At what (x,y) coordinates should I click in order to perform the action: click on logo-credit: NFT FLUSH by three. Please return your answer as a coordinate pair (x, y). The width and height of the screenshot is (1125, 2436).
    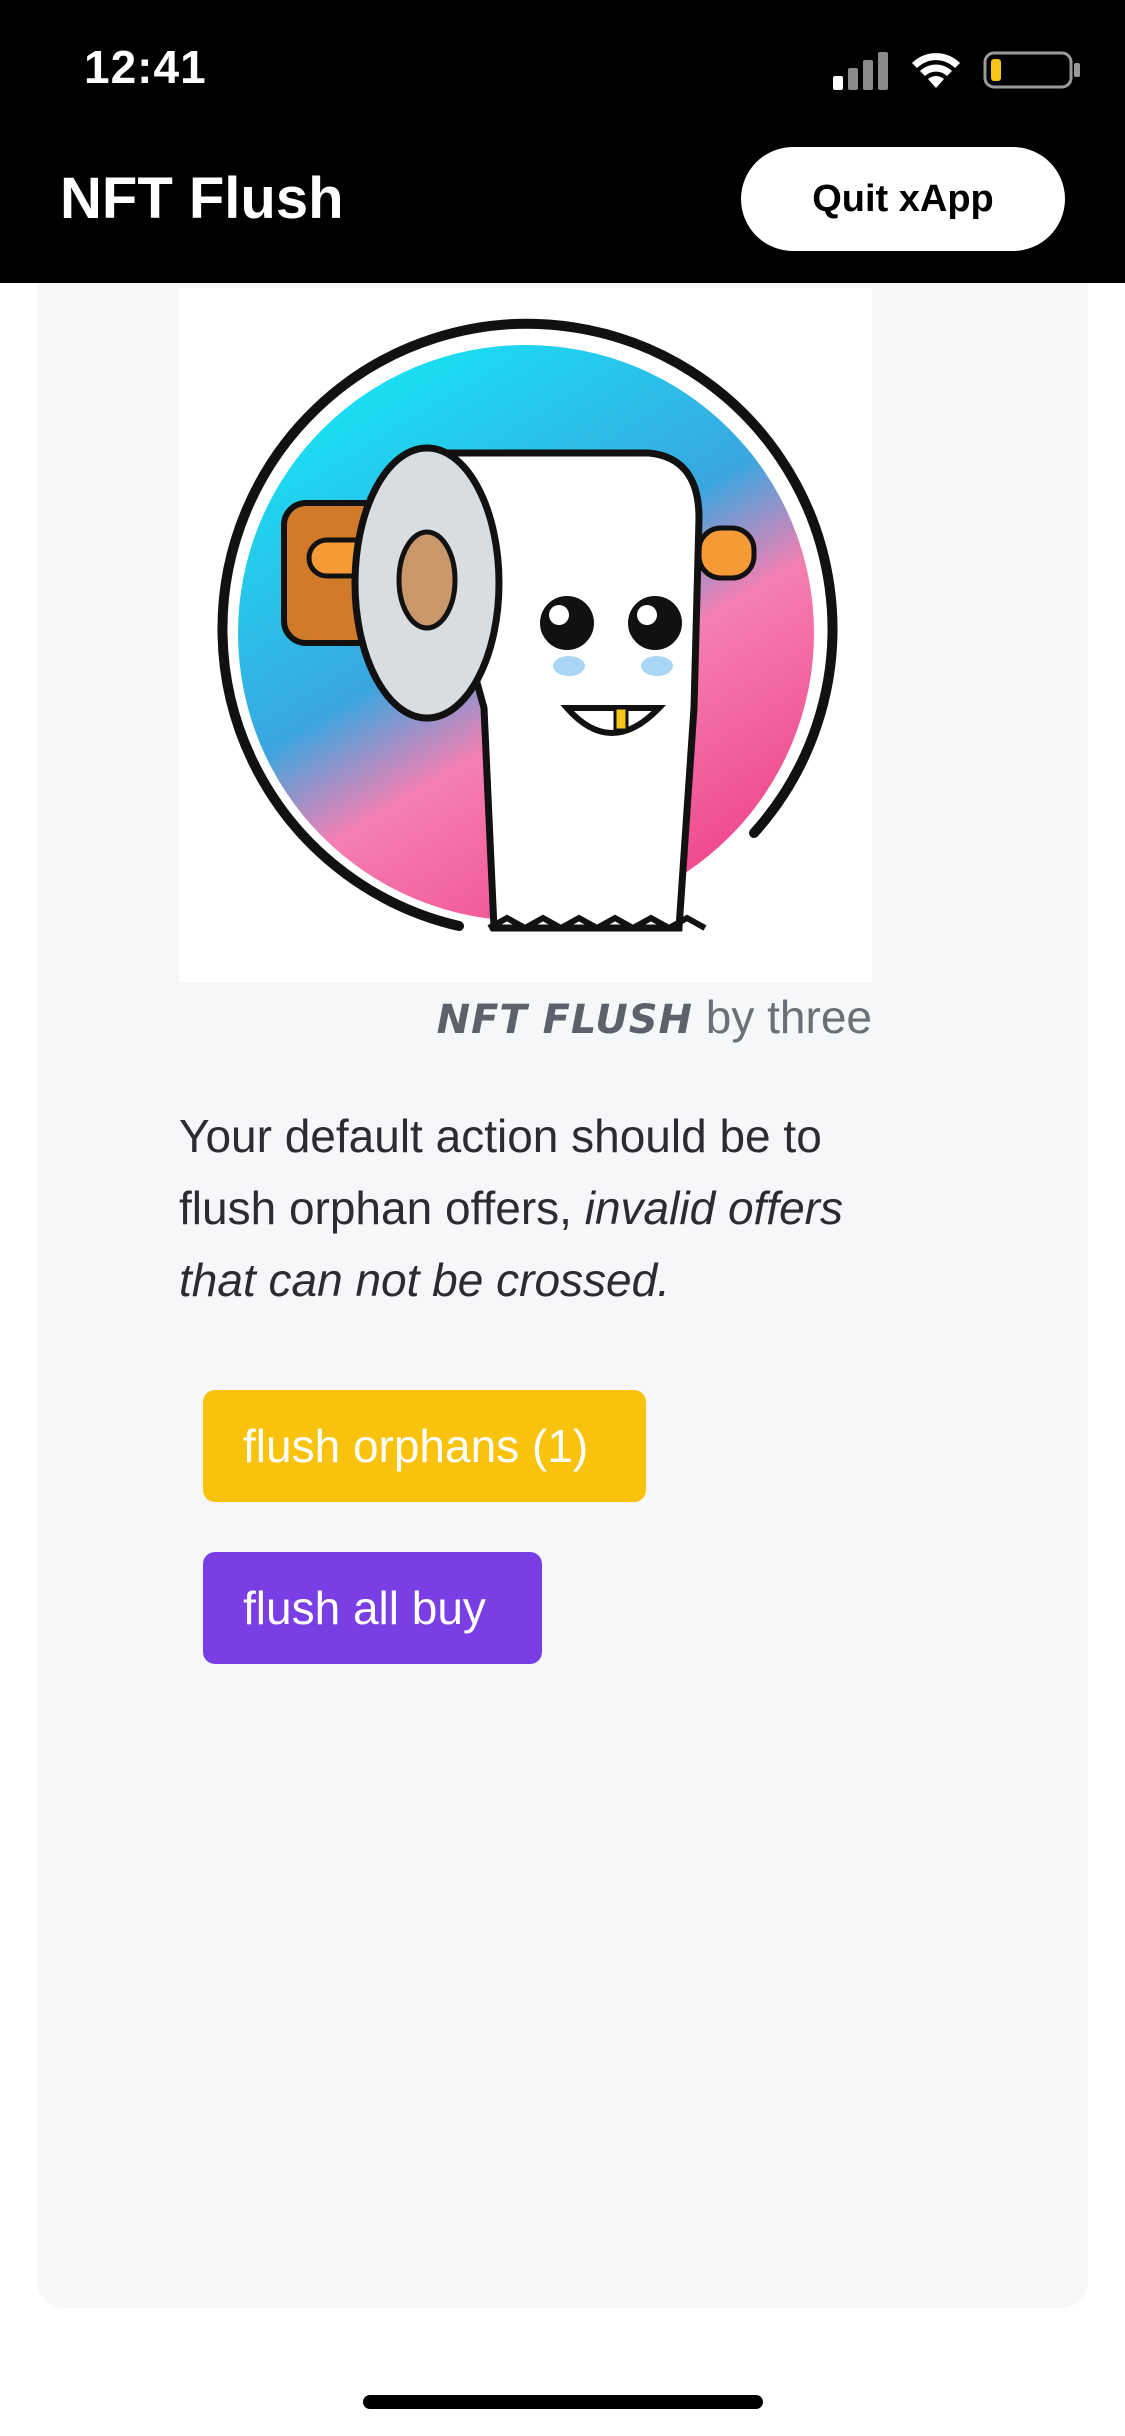
    Looking at the image, I should click on (525, 1017).